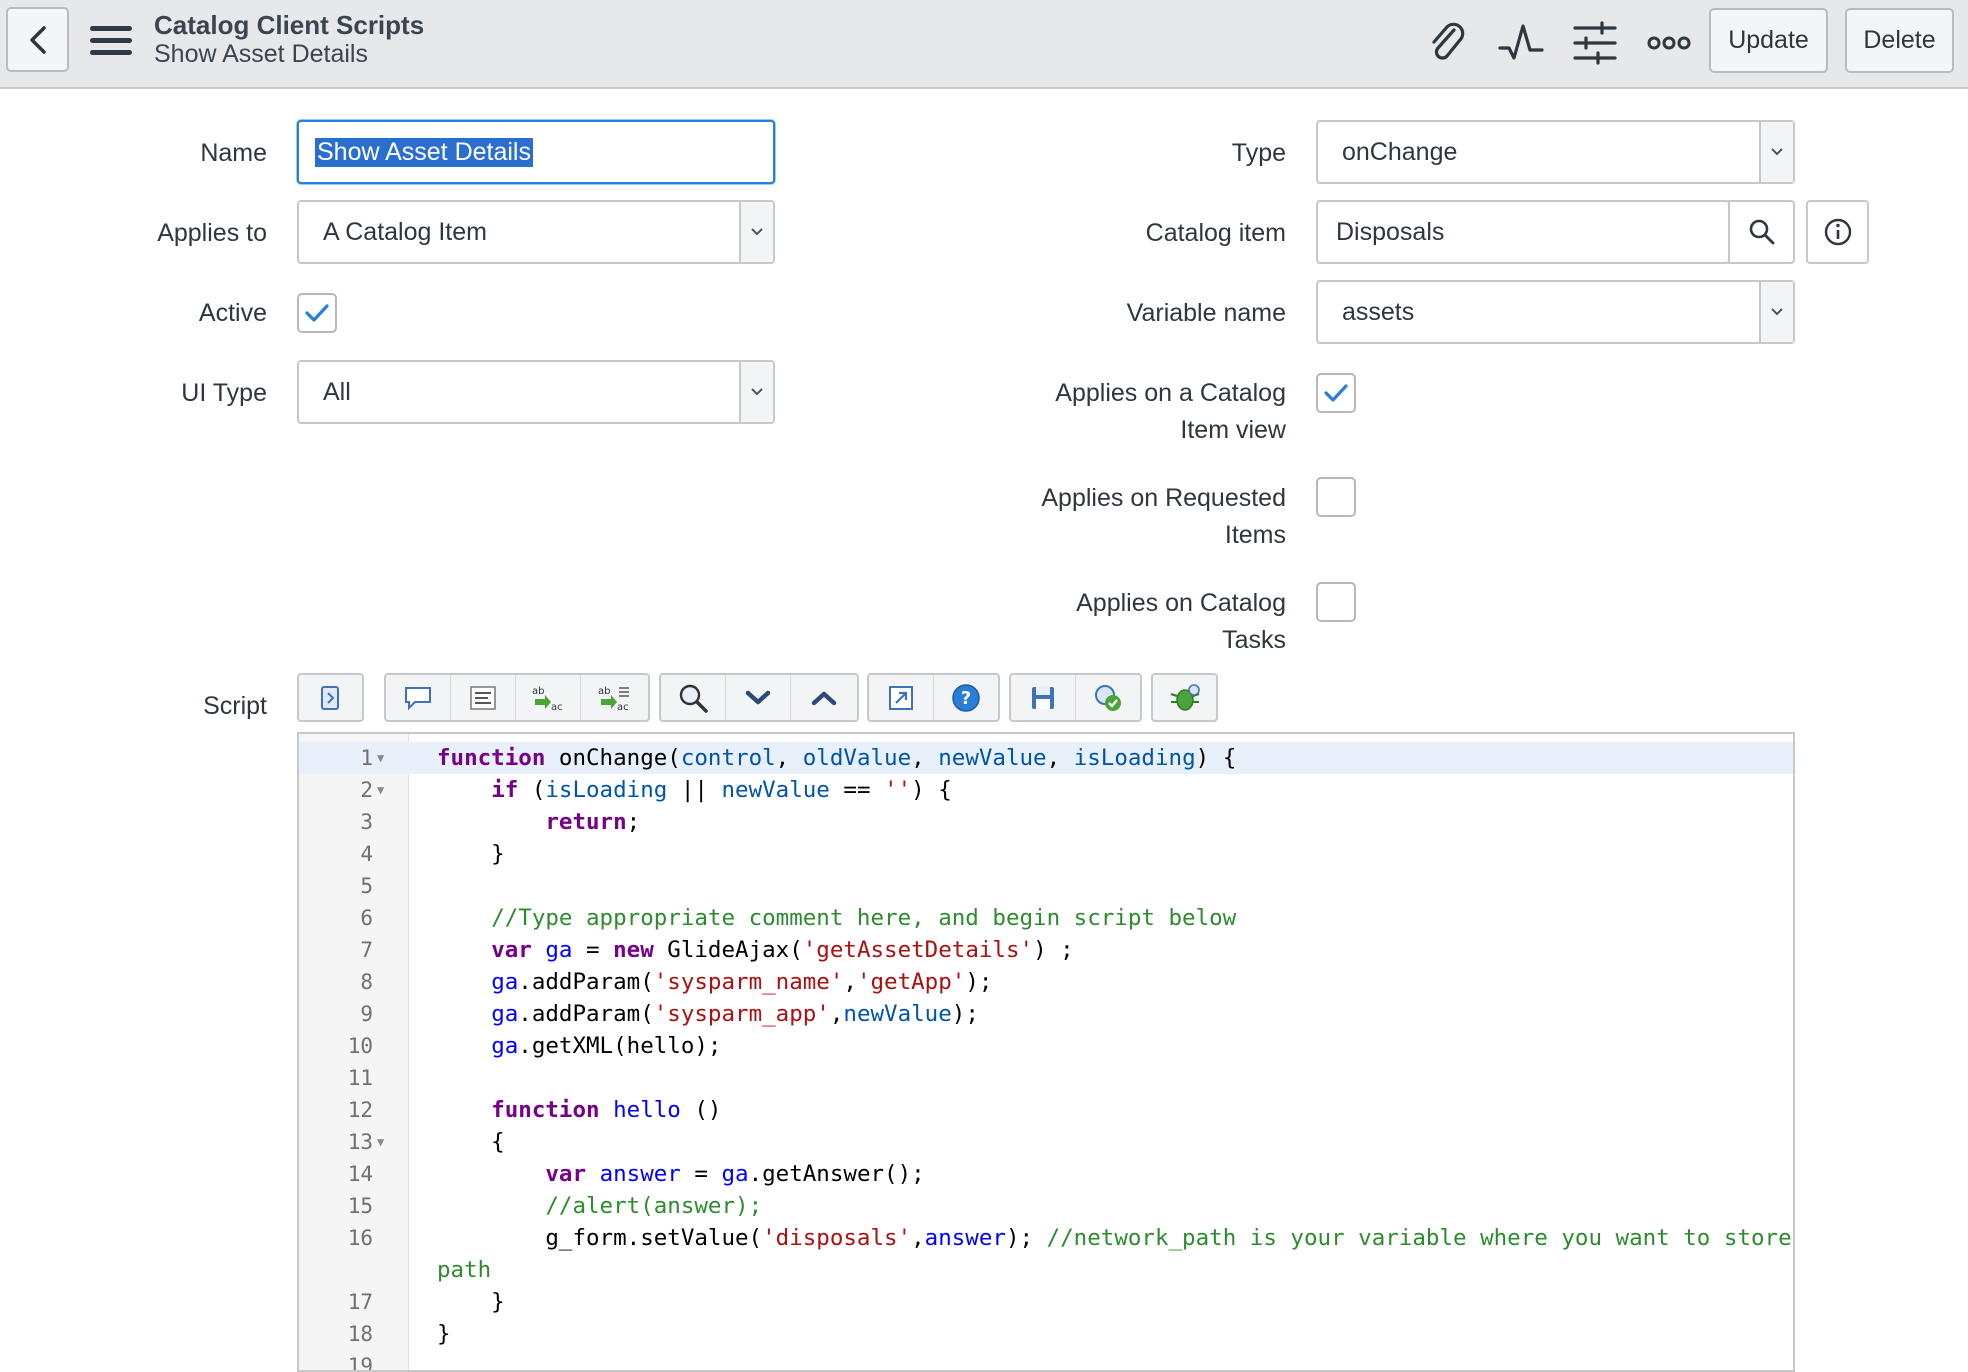  What do you see at coordinates (1046, 1206) in the screenshot?
I see `code-line: 15 //alert(answer);` at bounding box center [1046, 1206].